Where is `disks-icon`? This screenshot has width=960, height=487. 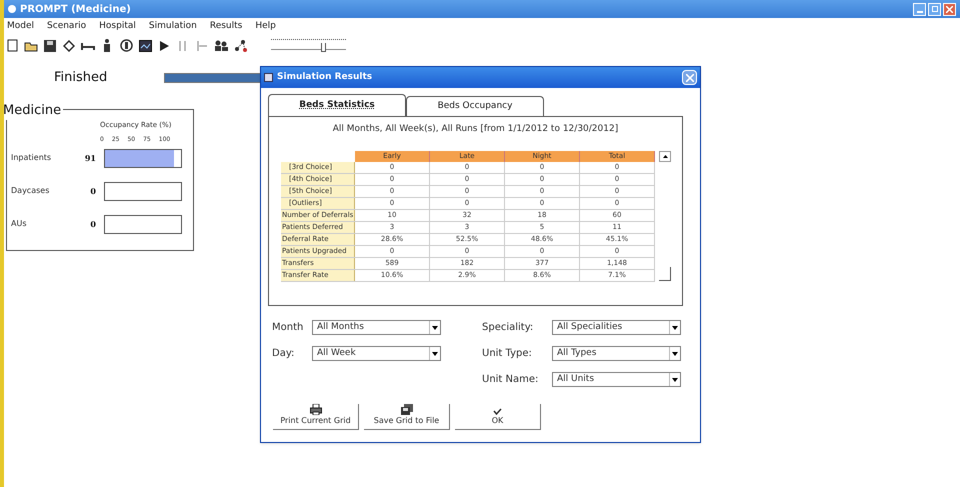
disks-icon is located at coordinates (406, 409).